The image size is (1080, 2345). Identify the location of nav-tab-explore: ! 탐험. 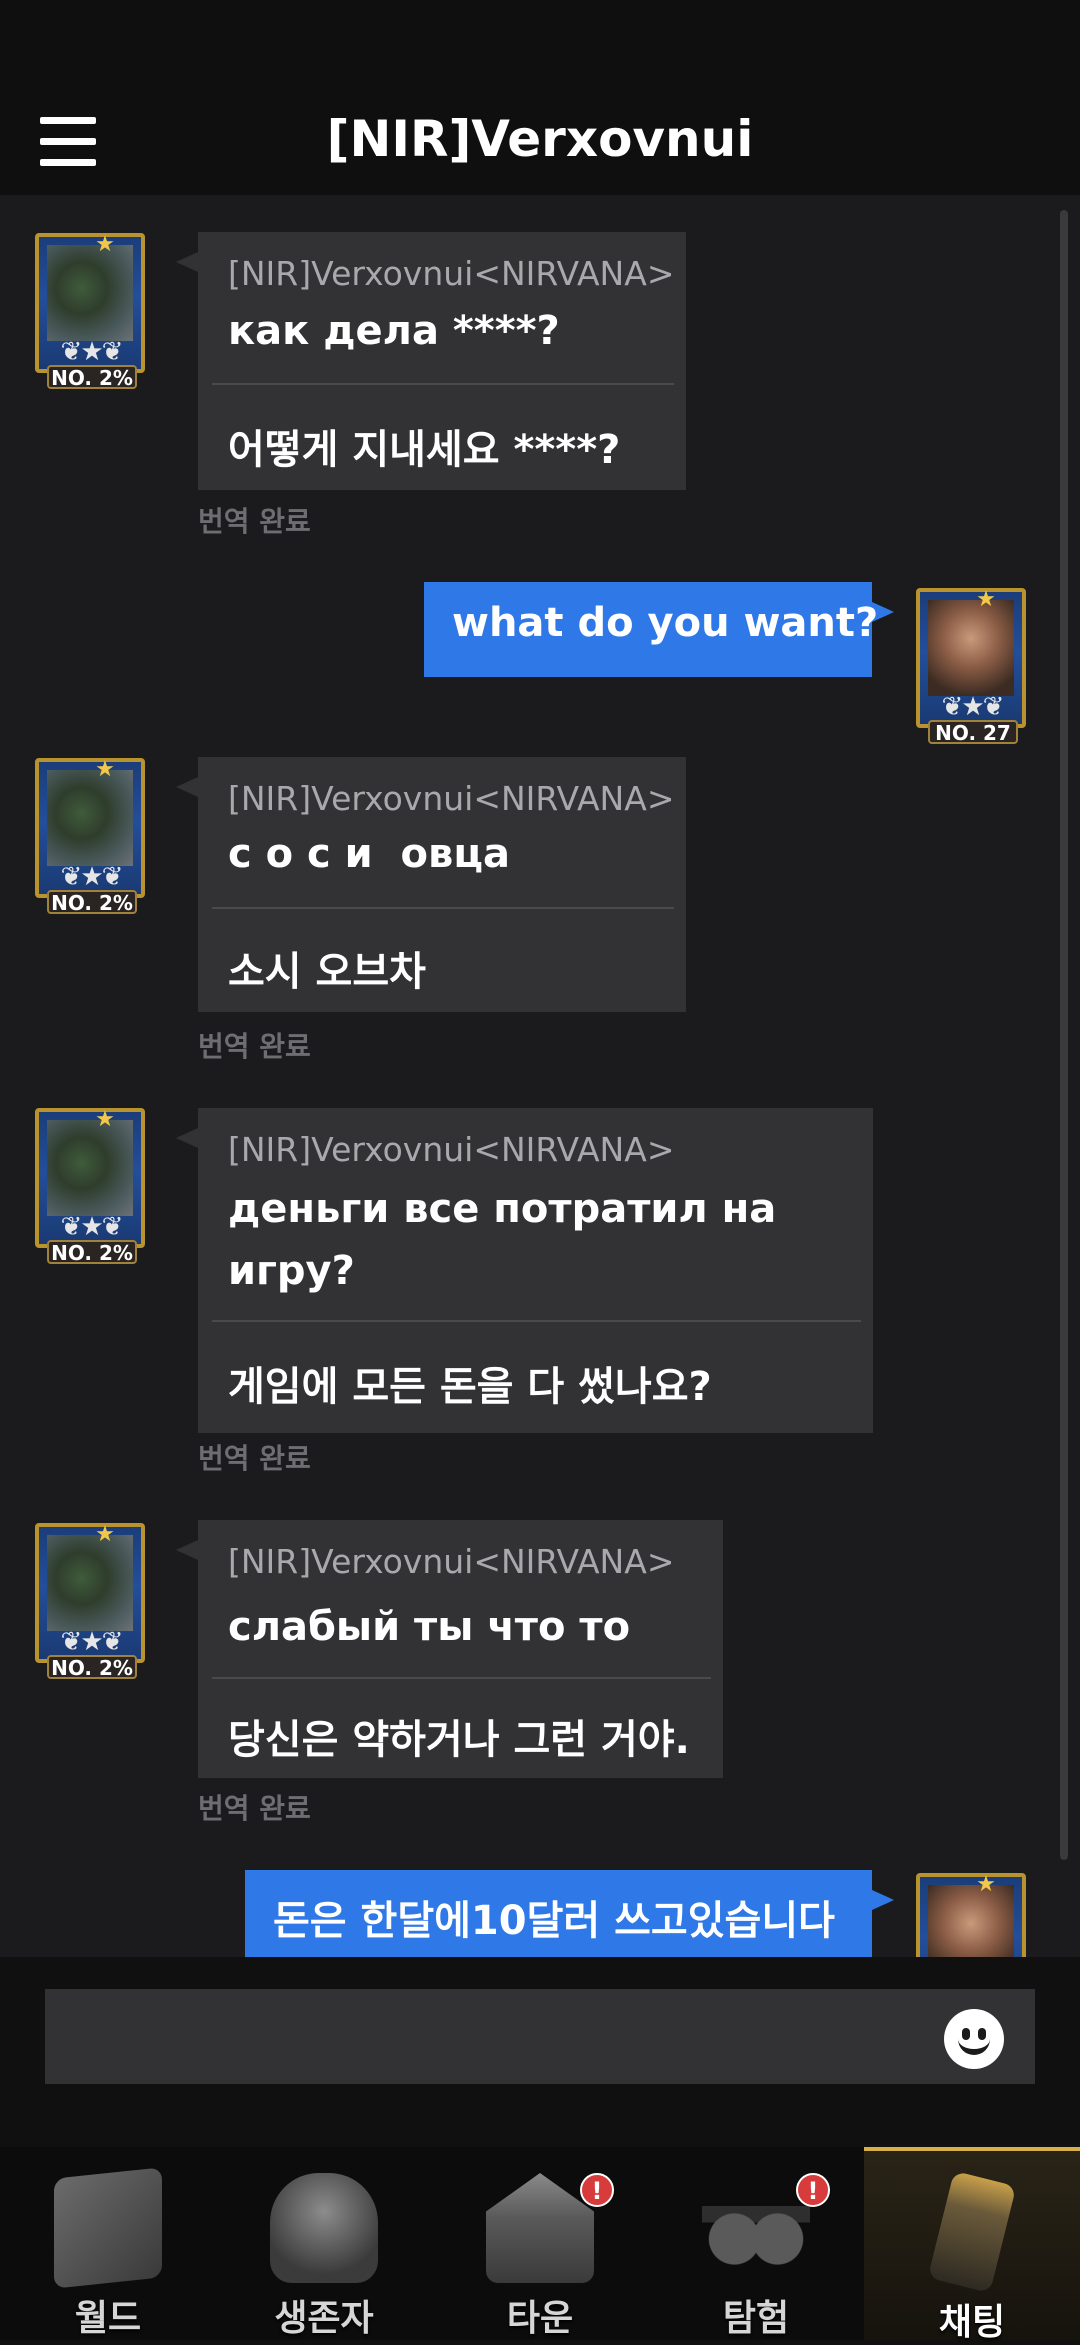
(756, 2243).